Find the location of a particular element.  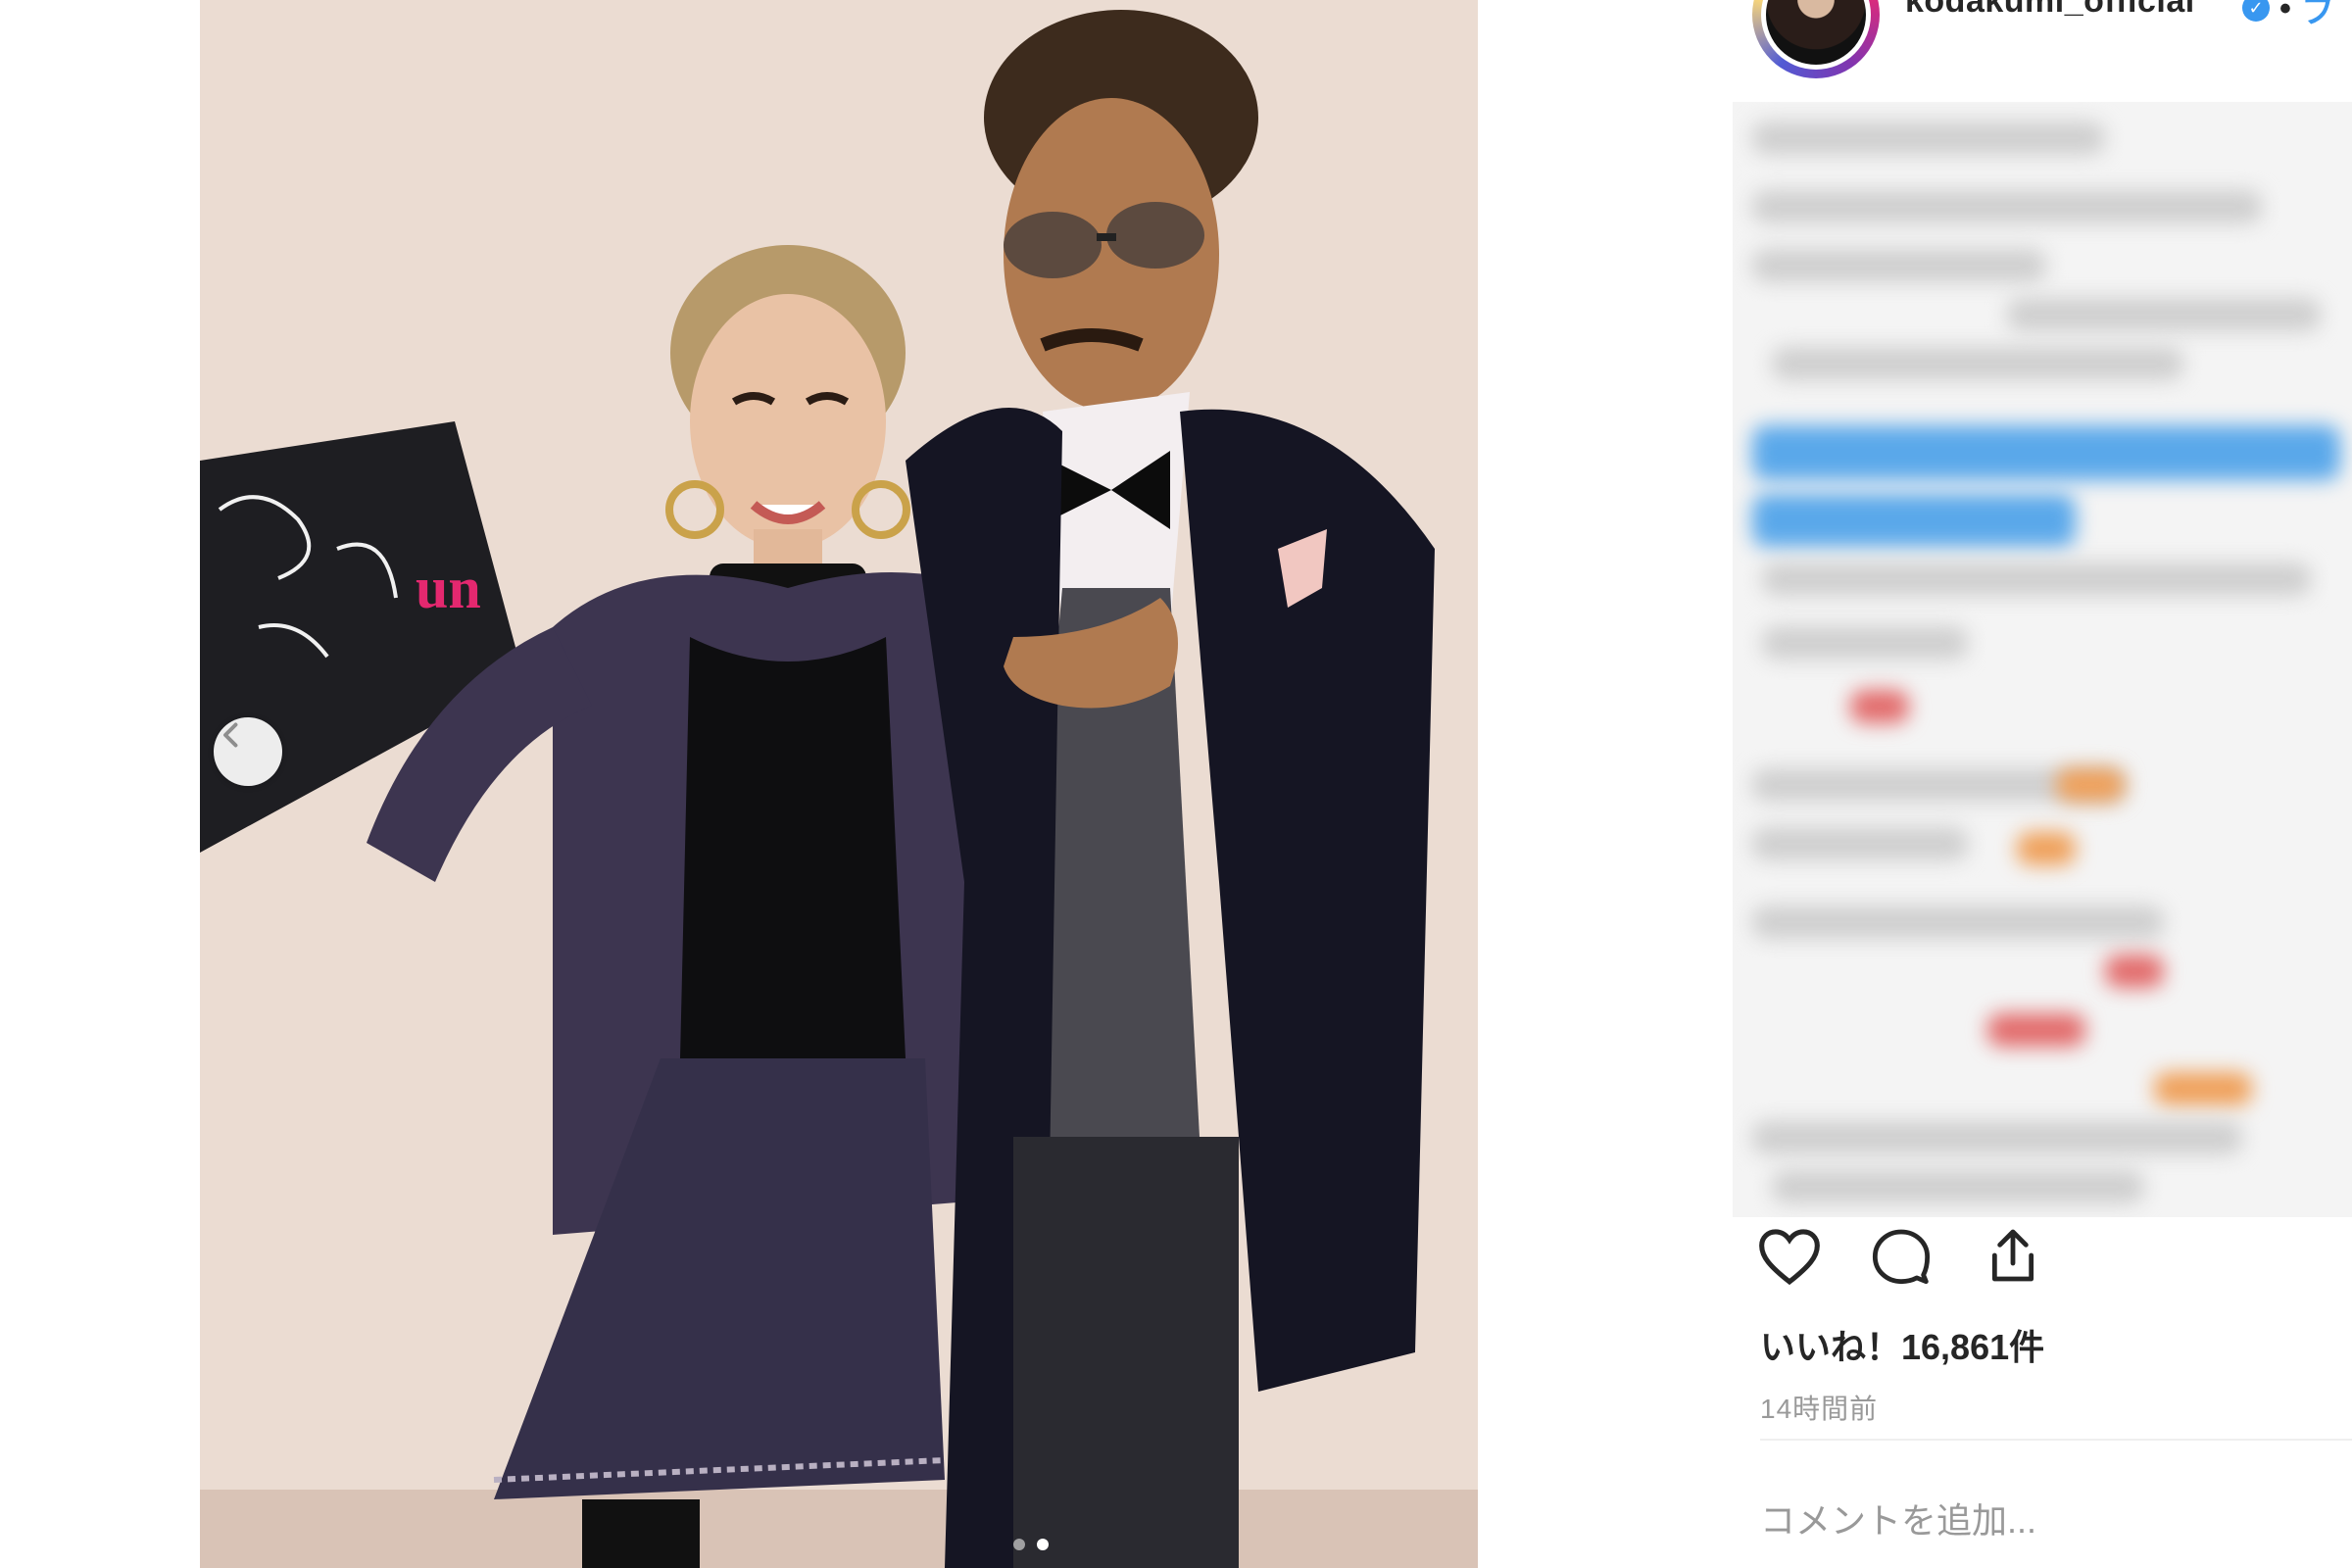

avatar-image is located at coordinates (1816, 32).